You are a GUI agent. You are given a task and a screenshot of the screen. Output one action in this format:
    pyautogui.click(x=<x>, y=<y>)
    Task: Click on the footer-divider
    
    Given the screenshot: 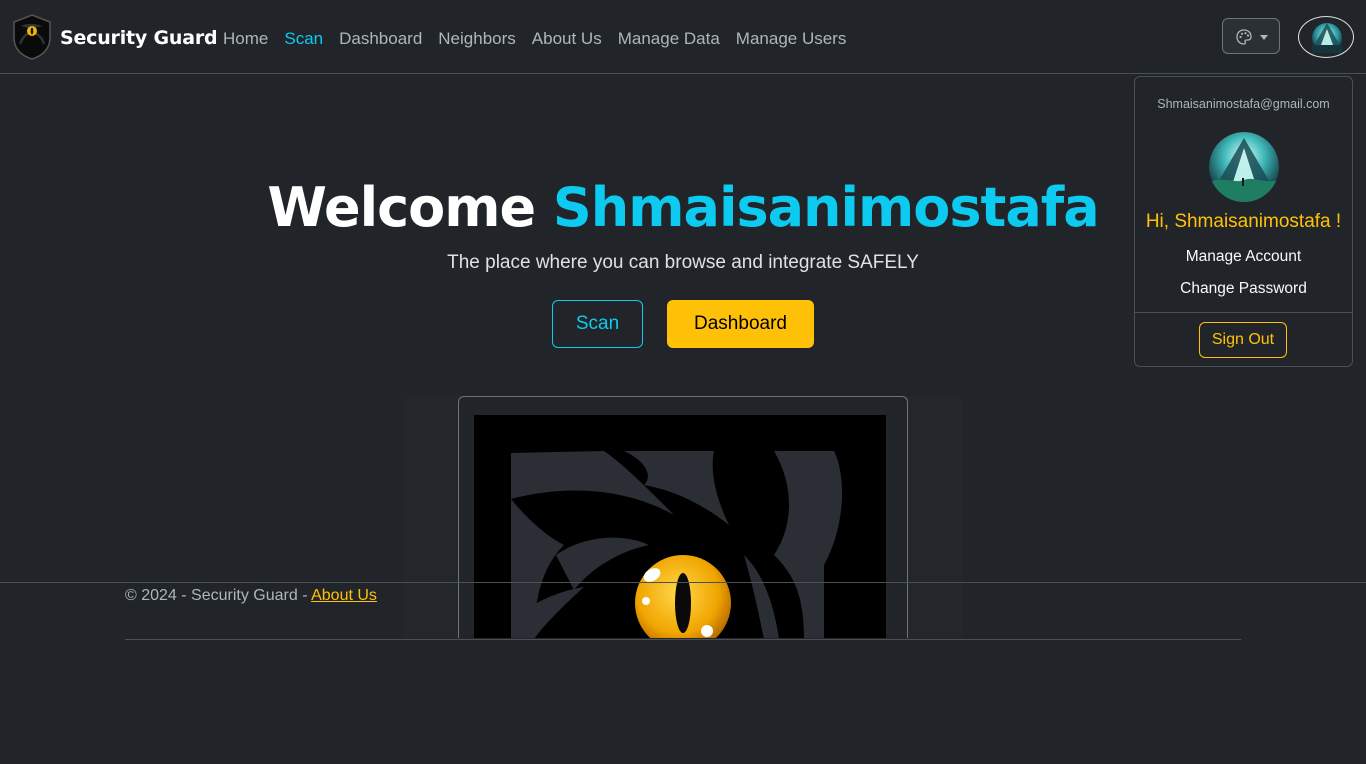 What is the action you would take?
    pyautogui.click(x=683, y=639)
    